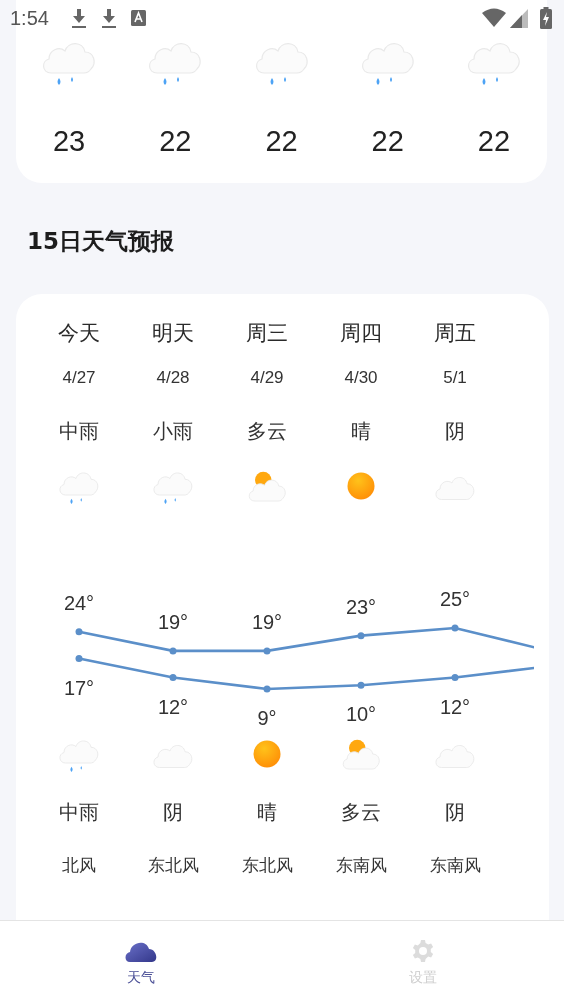 This screenshot has width=564, height=1004. Describe the element at coordinates (173, 378) in the screenshot. I see `date-label: 4/28` at that location.